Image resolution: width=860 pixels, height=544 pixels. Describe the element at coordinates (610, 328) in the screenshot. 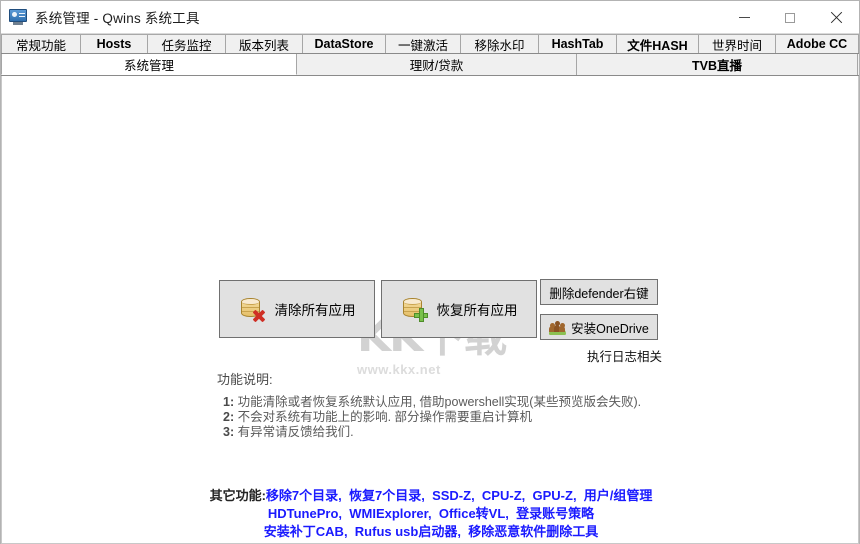

I see `install-onedrive-label: 安装OneDrive` at that location.